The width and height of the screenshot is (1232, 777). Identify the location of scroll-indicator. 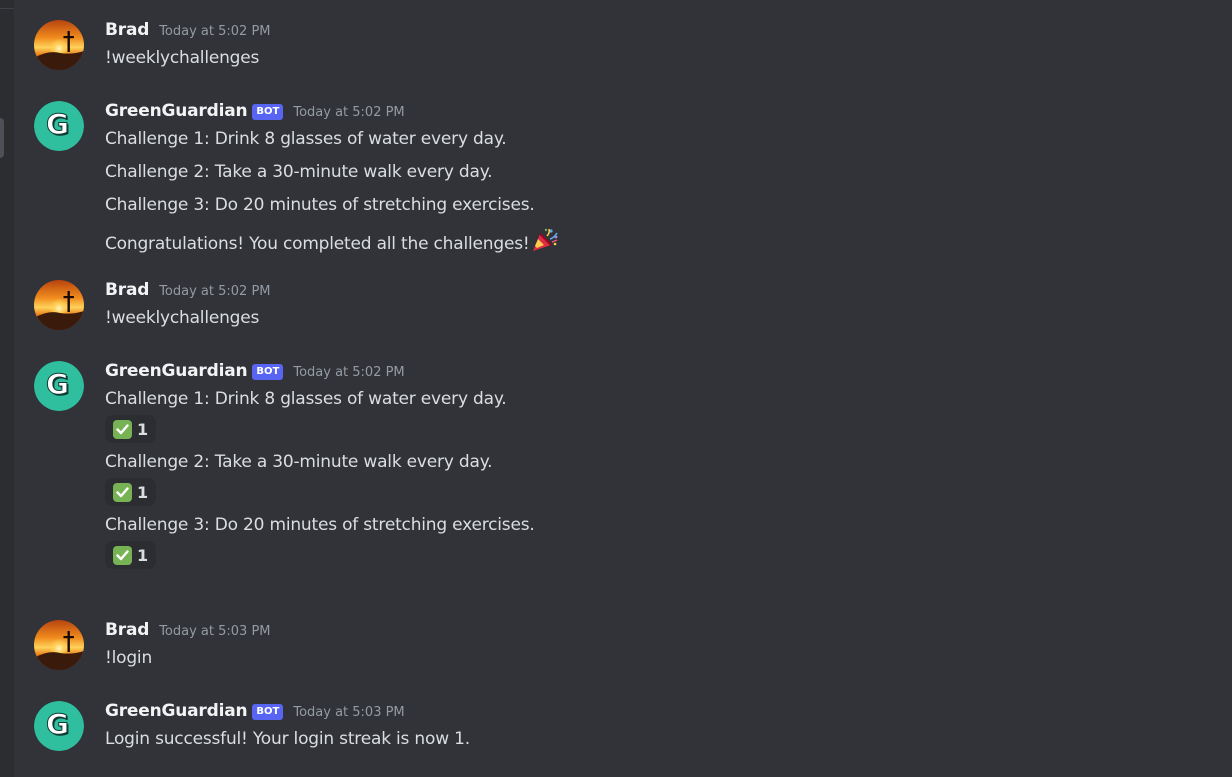
(2, 138).